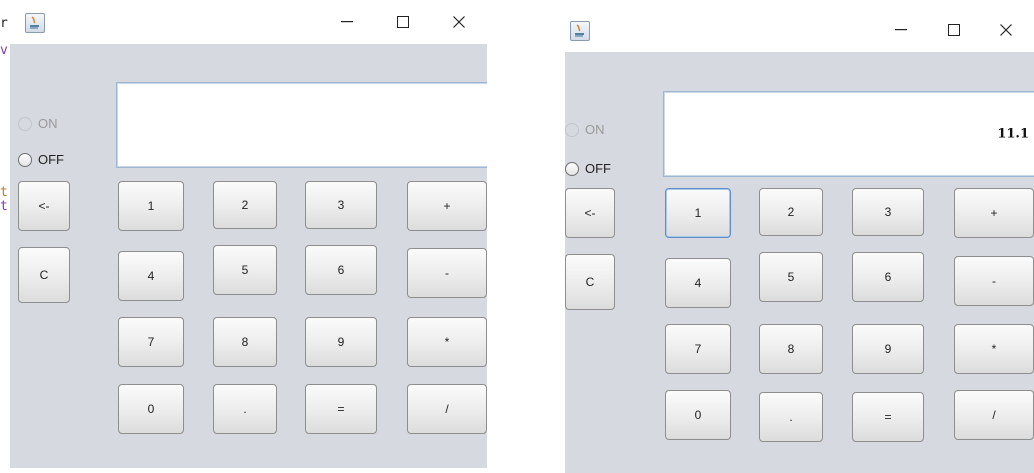  Describe the element at coordinates (301, 125) in the screenshot. I see `display-field` at that location.